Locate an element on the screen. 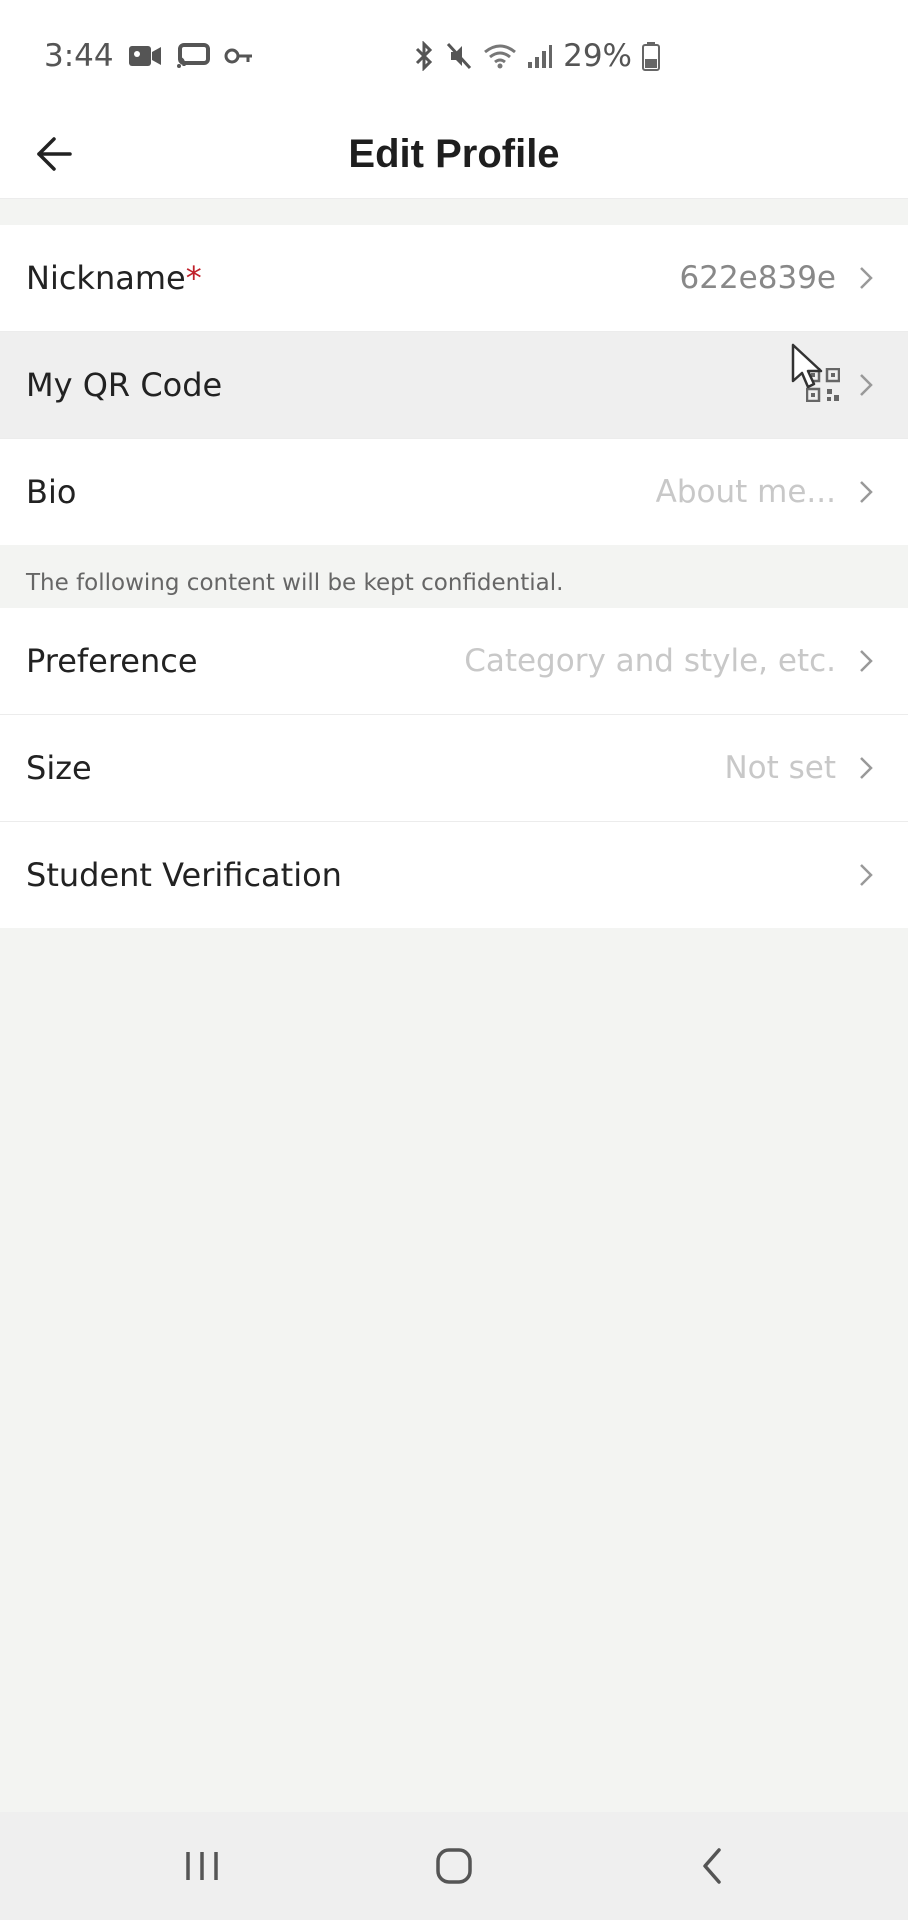  nav-back-button is located at coordinates (712, 1866).